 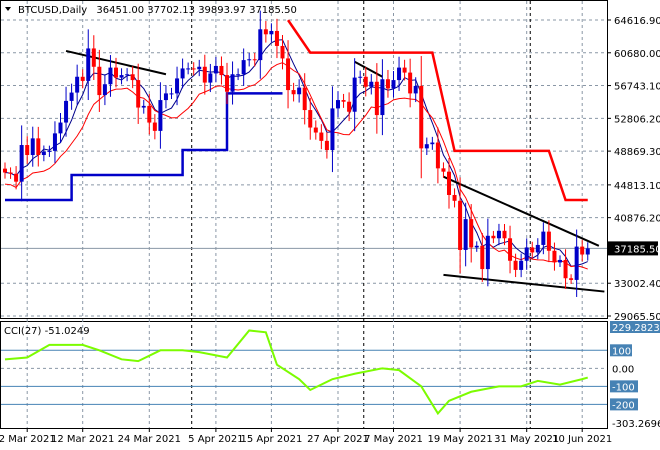 What do you see at coordinates (637, 219) in the screenshot?
I see `y-tick-label: 40876.20` at bounding box center [637, 219].